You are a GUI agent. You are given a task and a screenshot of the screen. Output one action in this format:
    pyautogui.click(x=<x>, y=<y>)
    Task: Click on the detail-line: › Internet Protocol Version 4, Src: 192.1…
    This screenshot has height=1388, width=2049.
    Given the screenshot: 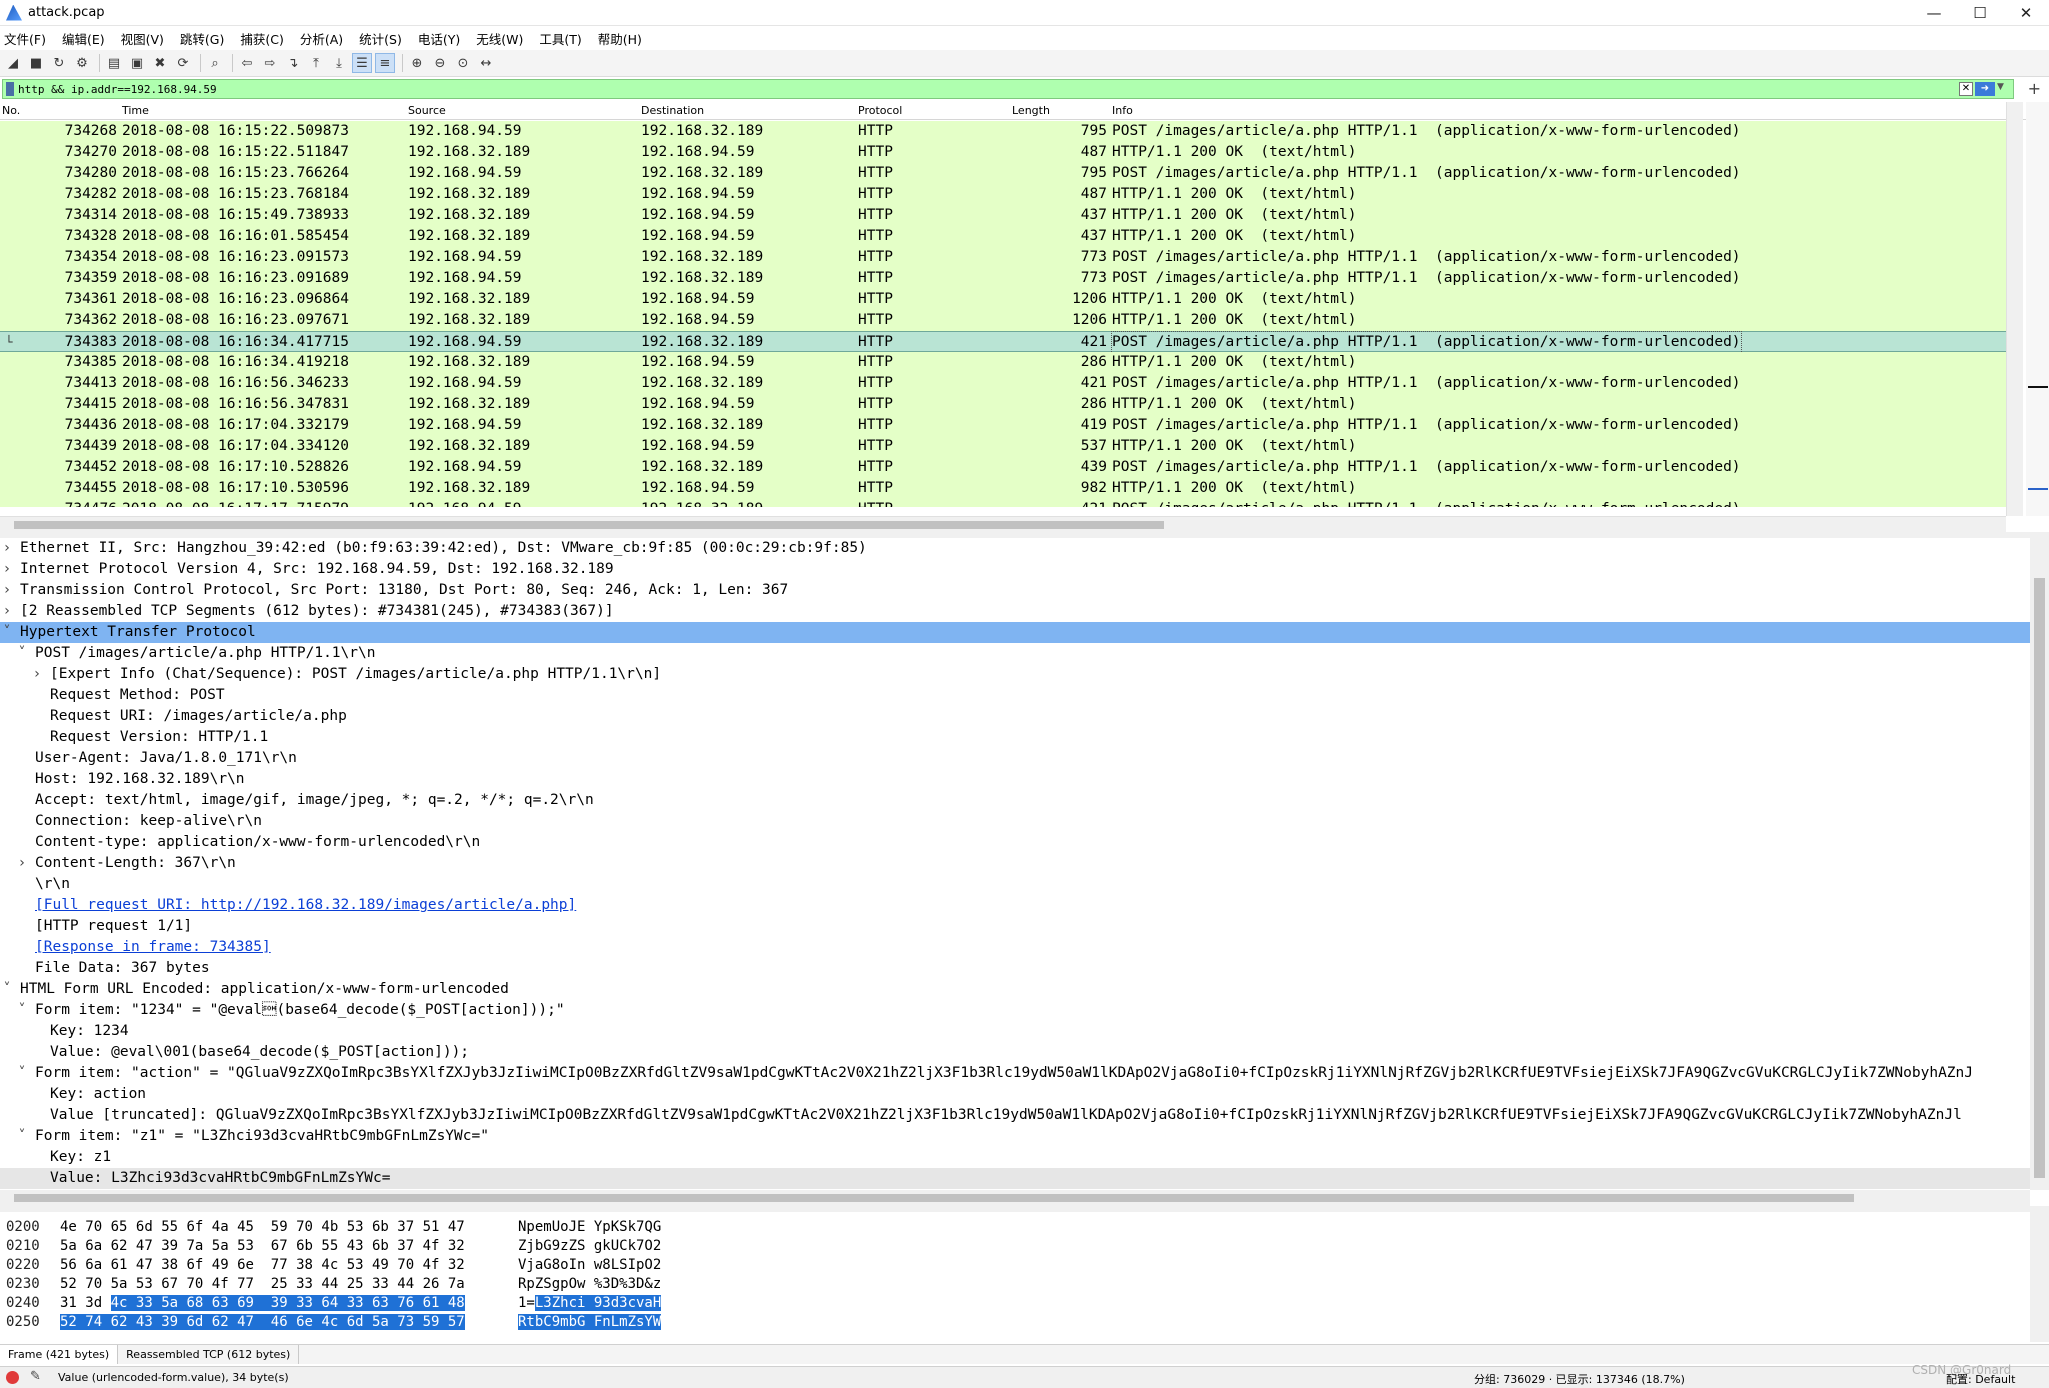 What is the action you would take?
    pyautogui.click(x=1015, y=569)
    